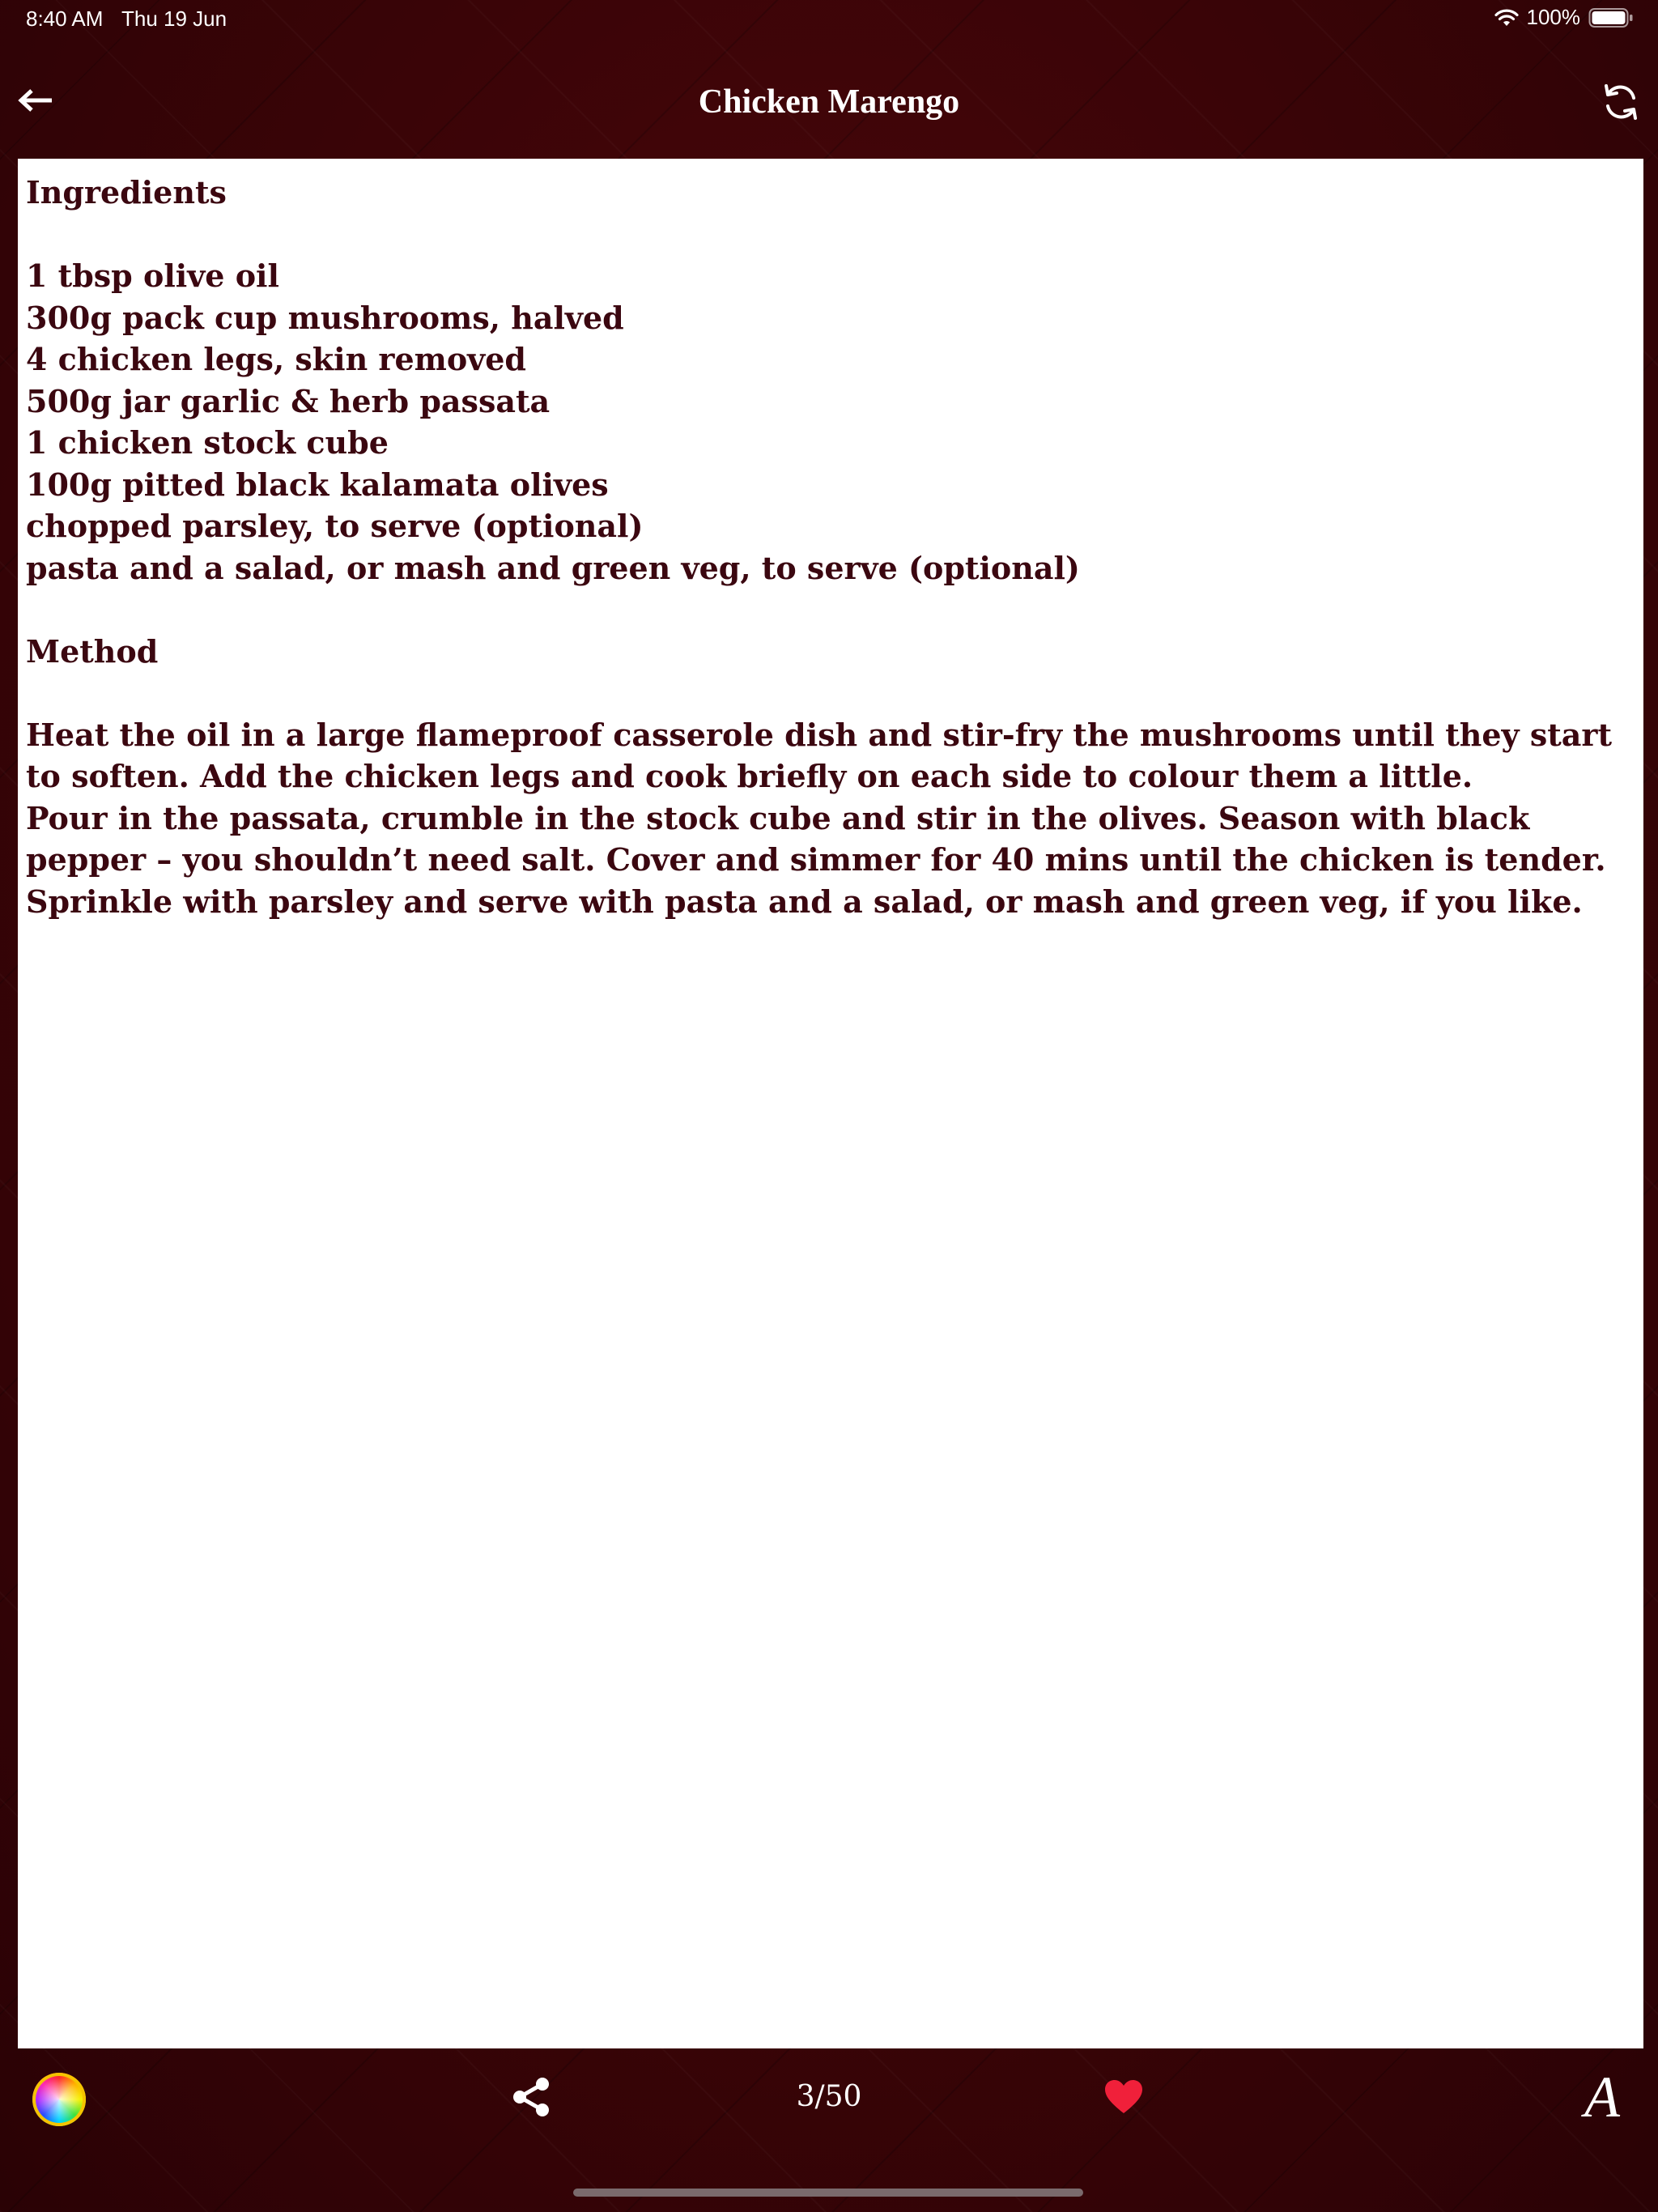 The width and height of the screenshot is (1658, 2212). Describe the element at coordinates (92, 651) in the screenshot. I see `method-heading: Method` at that location.